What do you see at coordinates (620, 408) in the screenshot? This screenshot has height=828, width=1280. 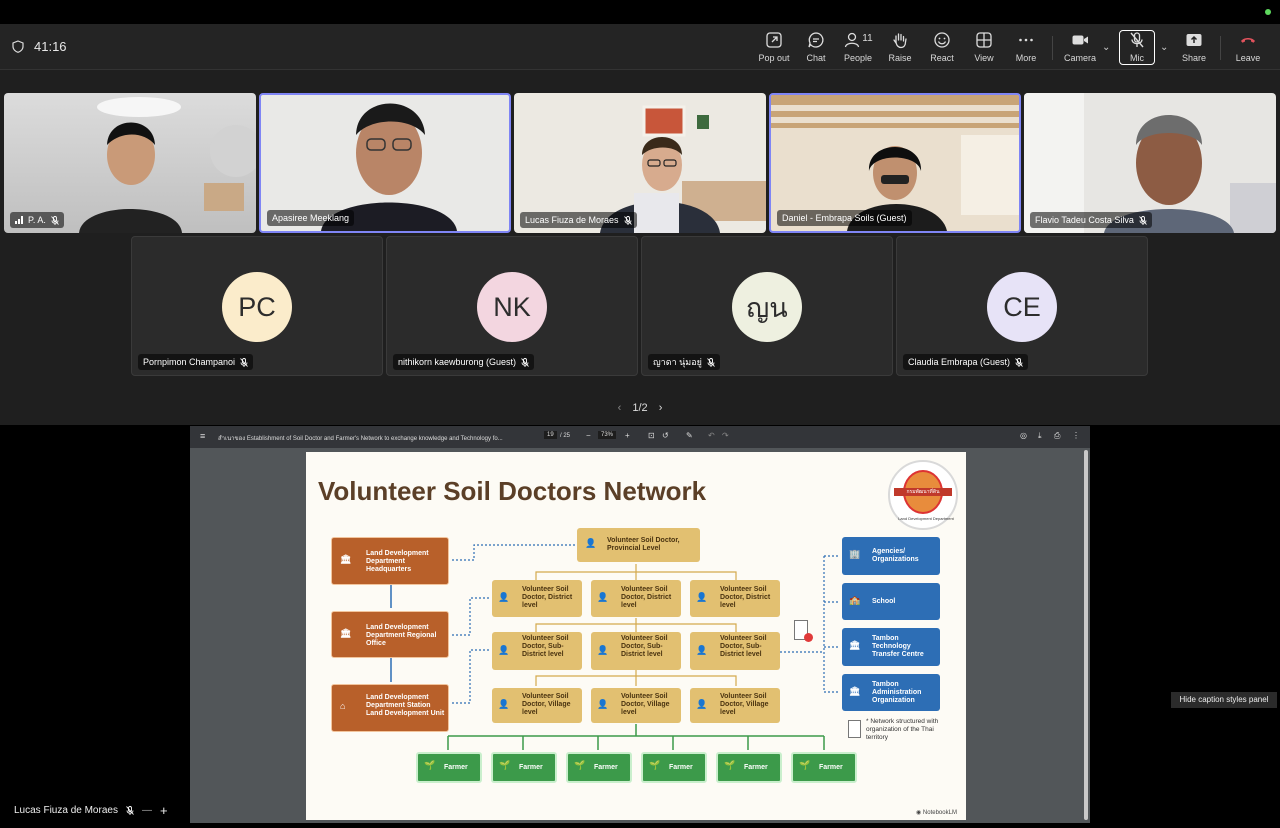 I see `prev-page-chevron-icon: ‹` at bounding box center [620, 408].